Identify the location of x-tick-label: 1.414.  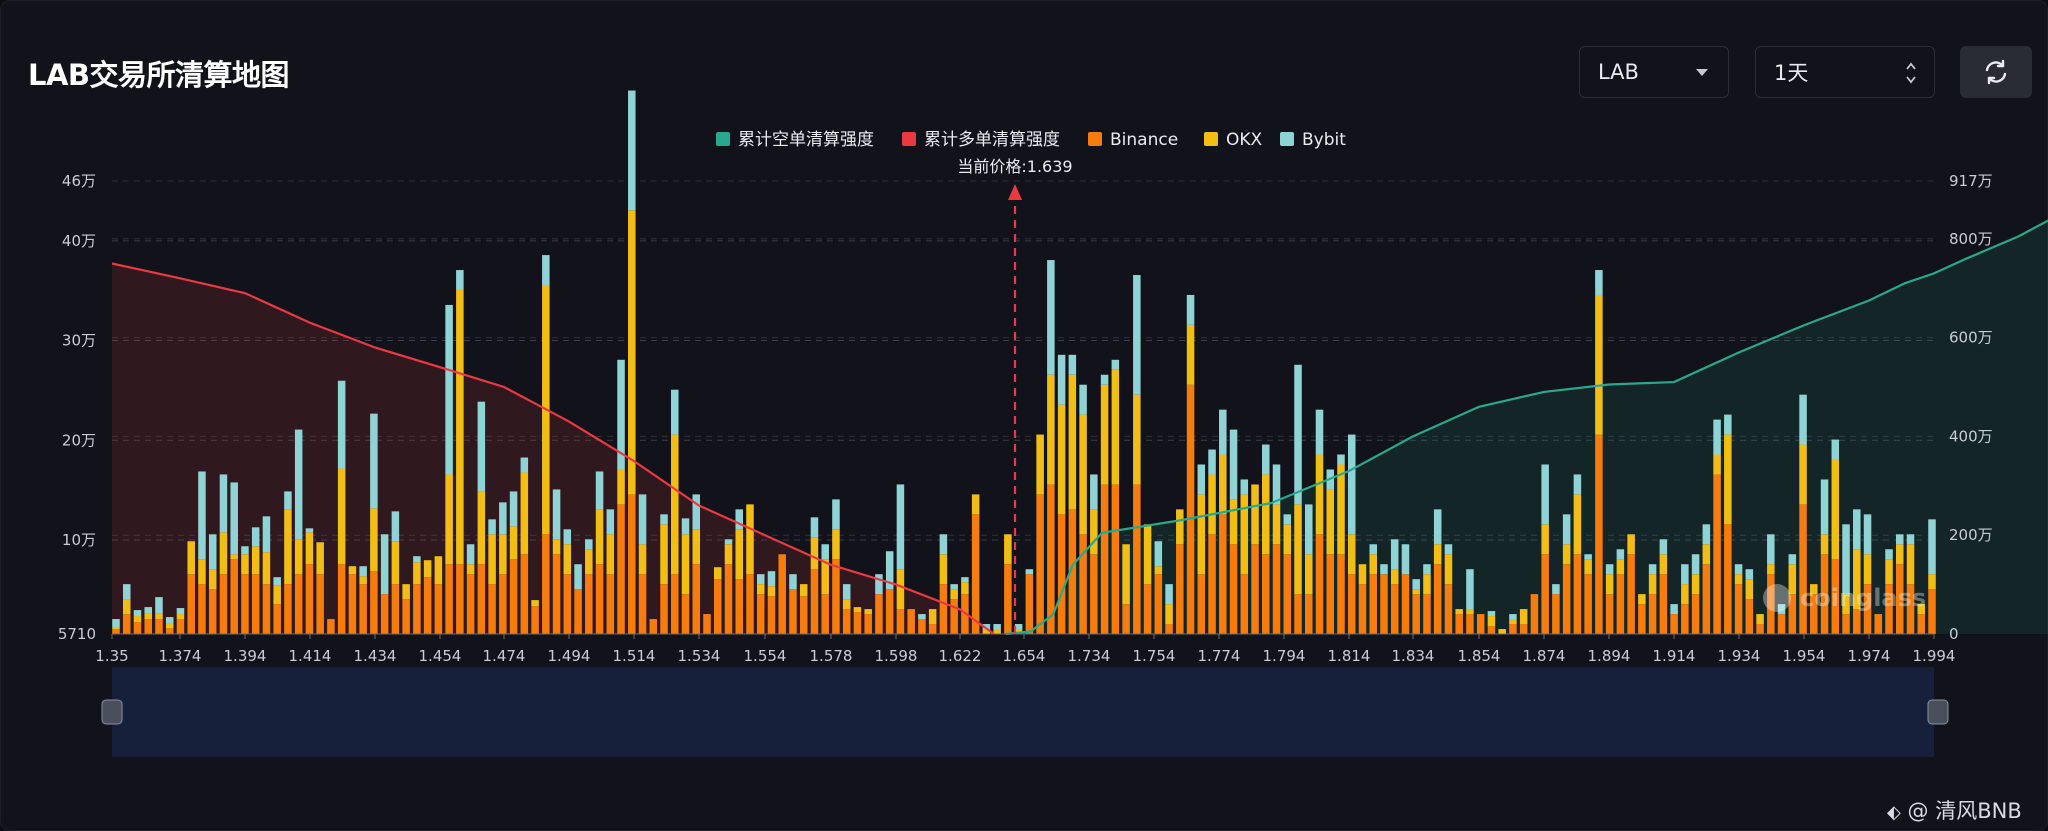
(310, 656).